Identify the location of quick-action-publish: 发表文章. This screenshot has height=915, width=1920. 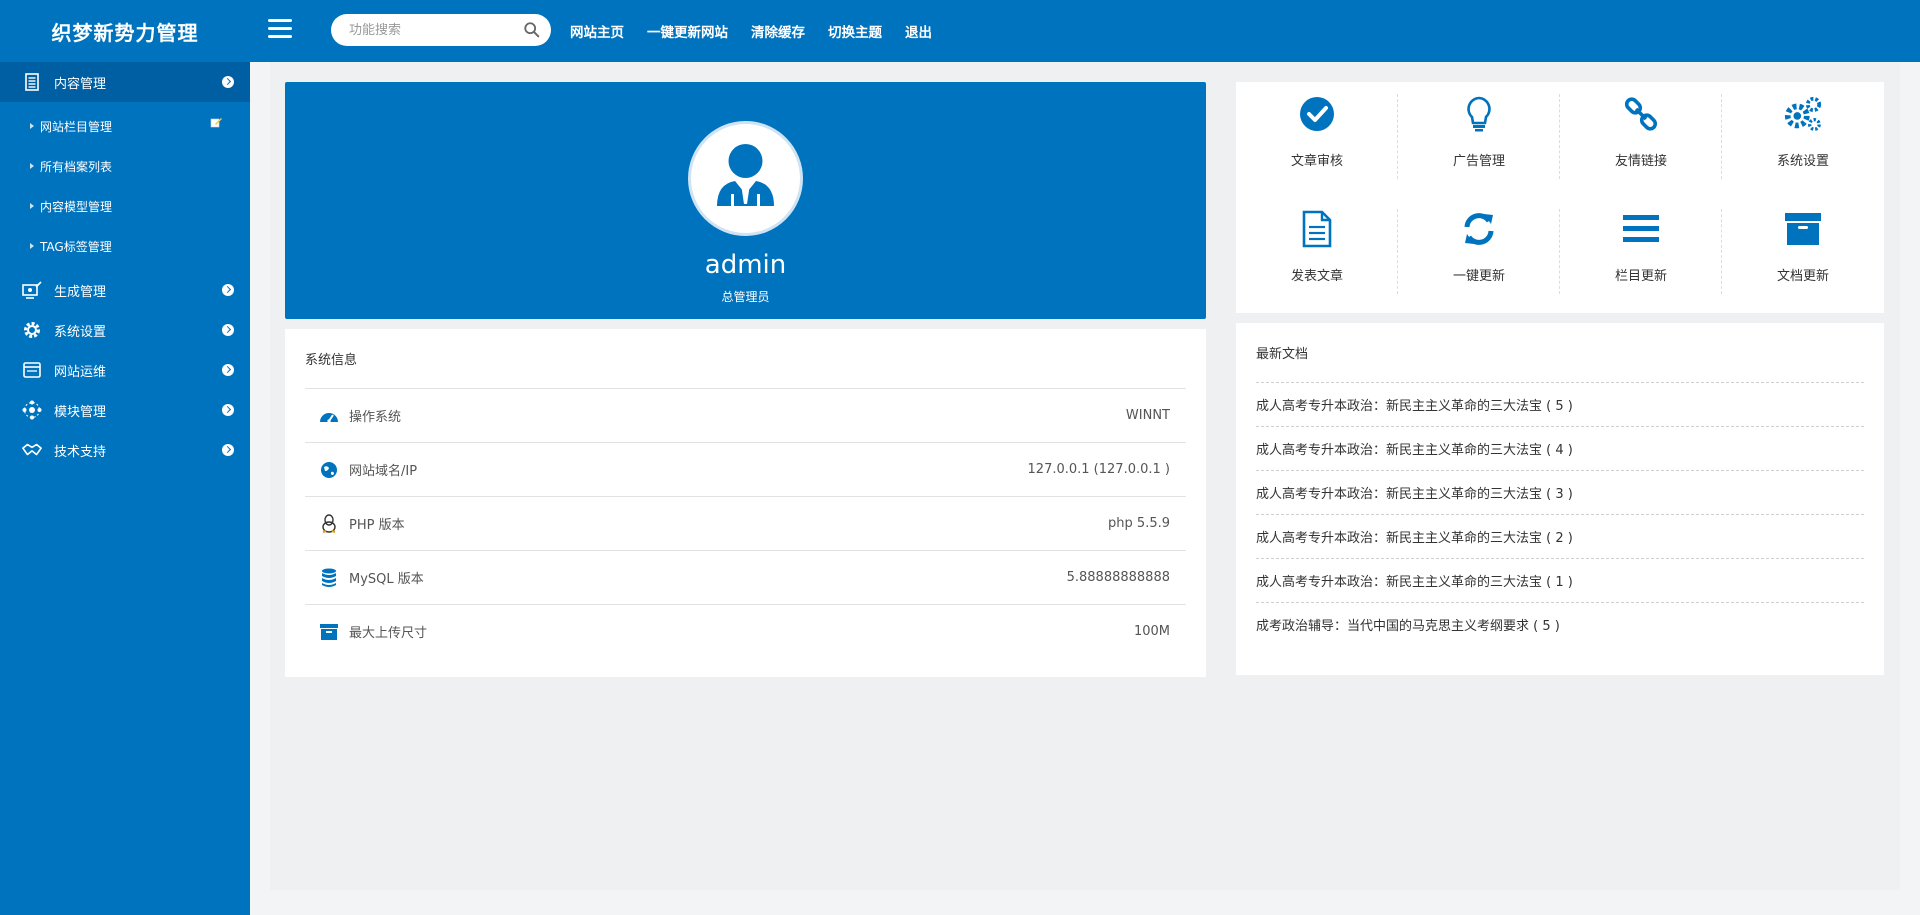
(1317, 245).